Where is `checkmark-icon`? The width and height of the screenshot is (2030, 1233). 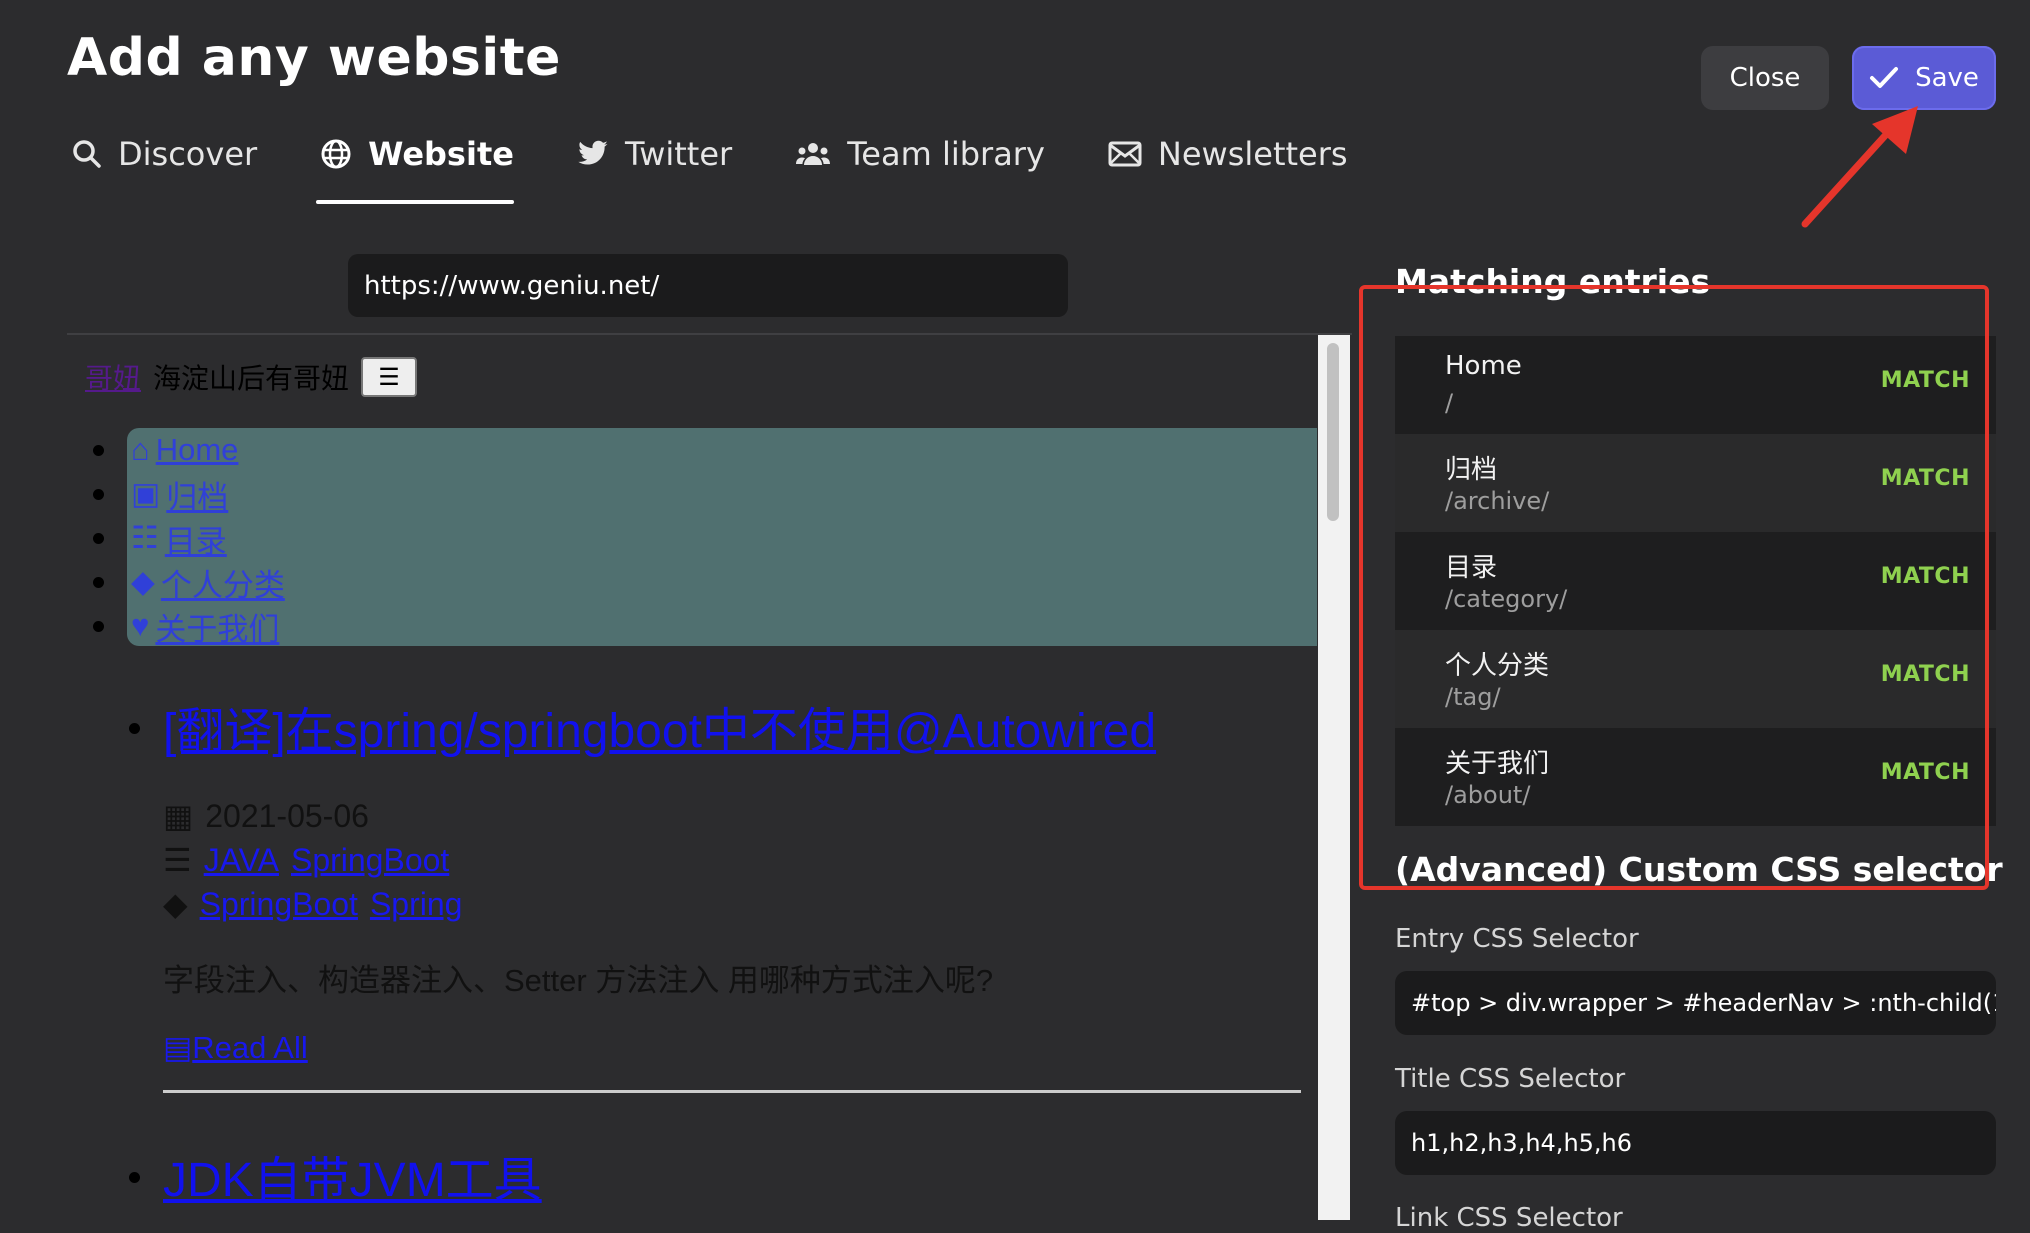 checkmark-icon is located at coordinates (1884, 77).